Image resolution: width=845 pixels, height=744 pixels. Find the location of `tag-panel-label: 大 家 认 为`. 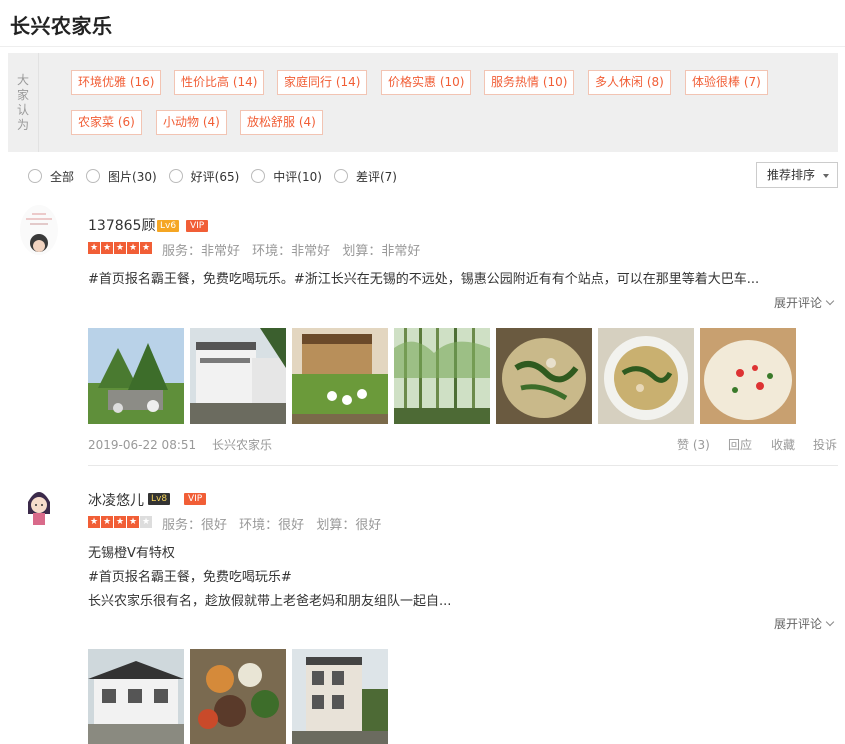

tag-panel-label: 大 家 认 为 is located at coordinates (23, 102).